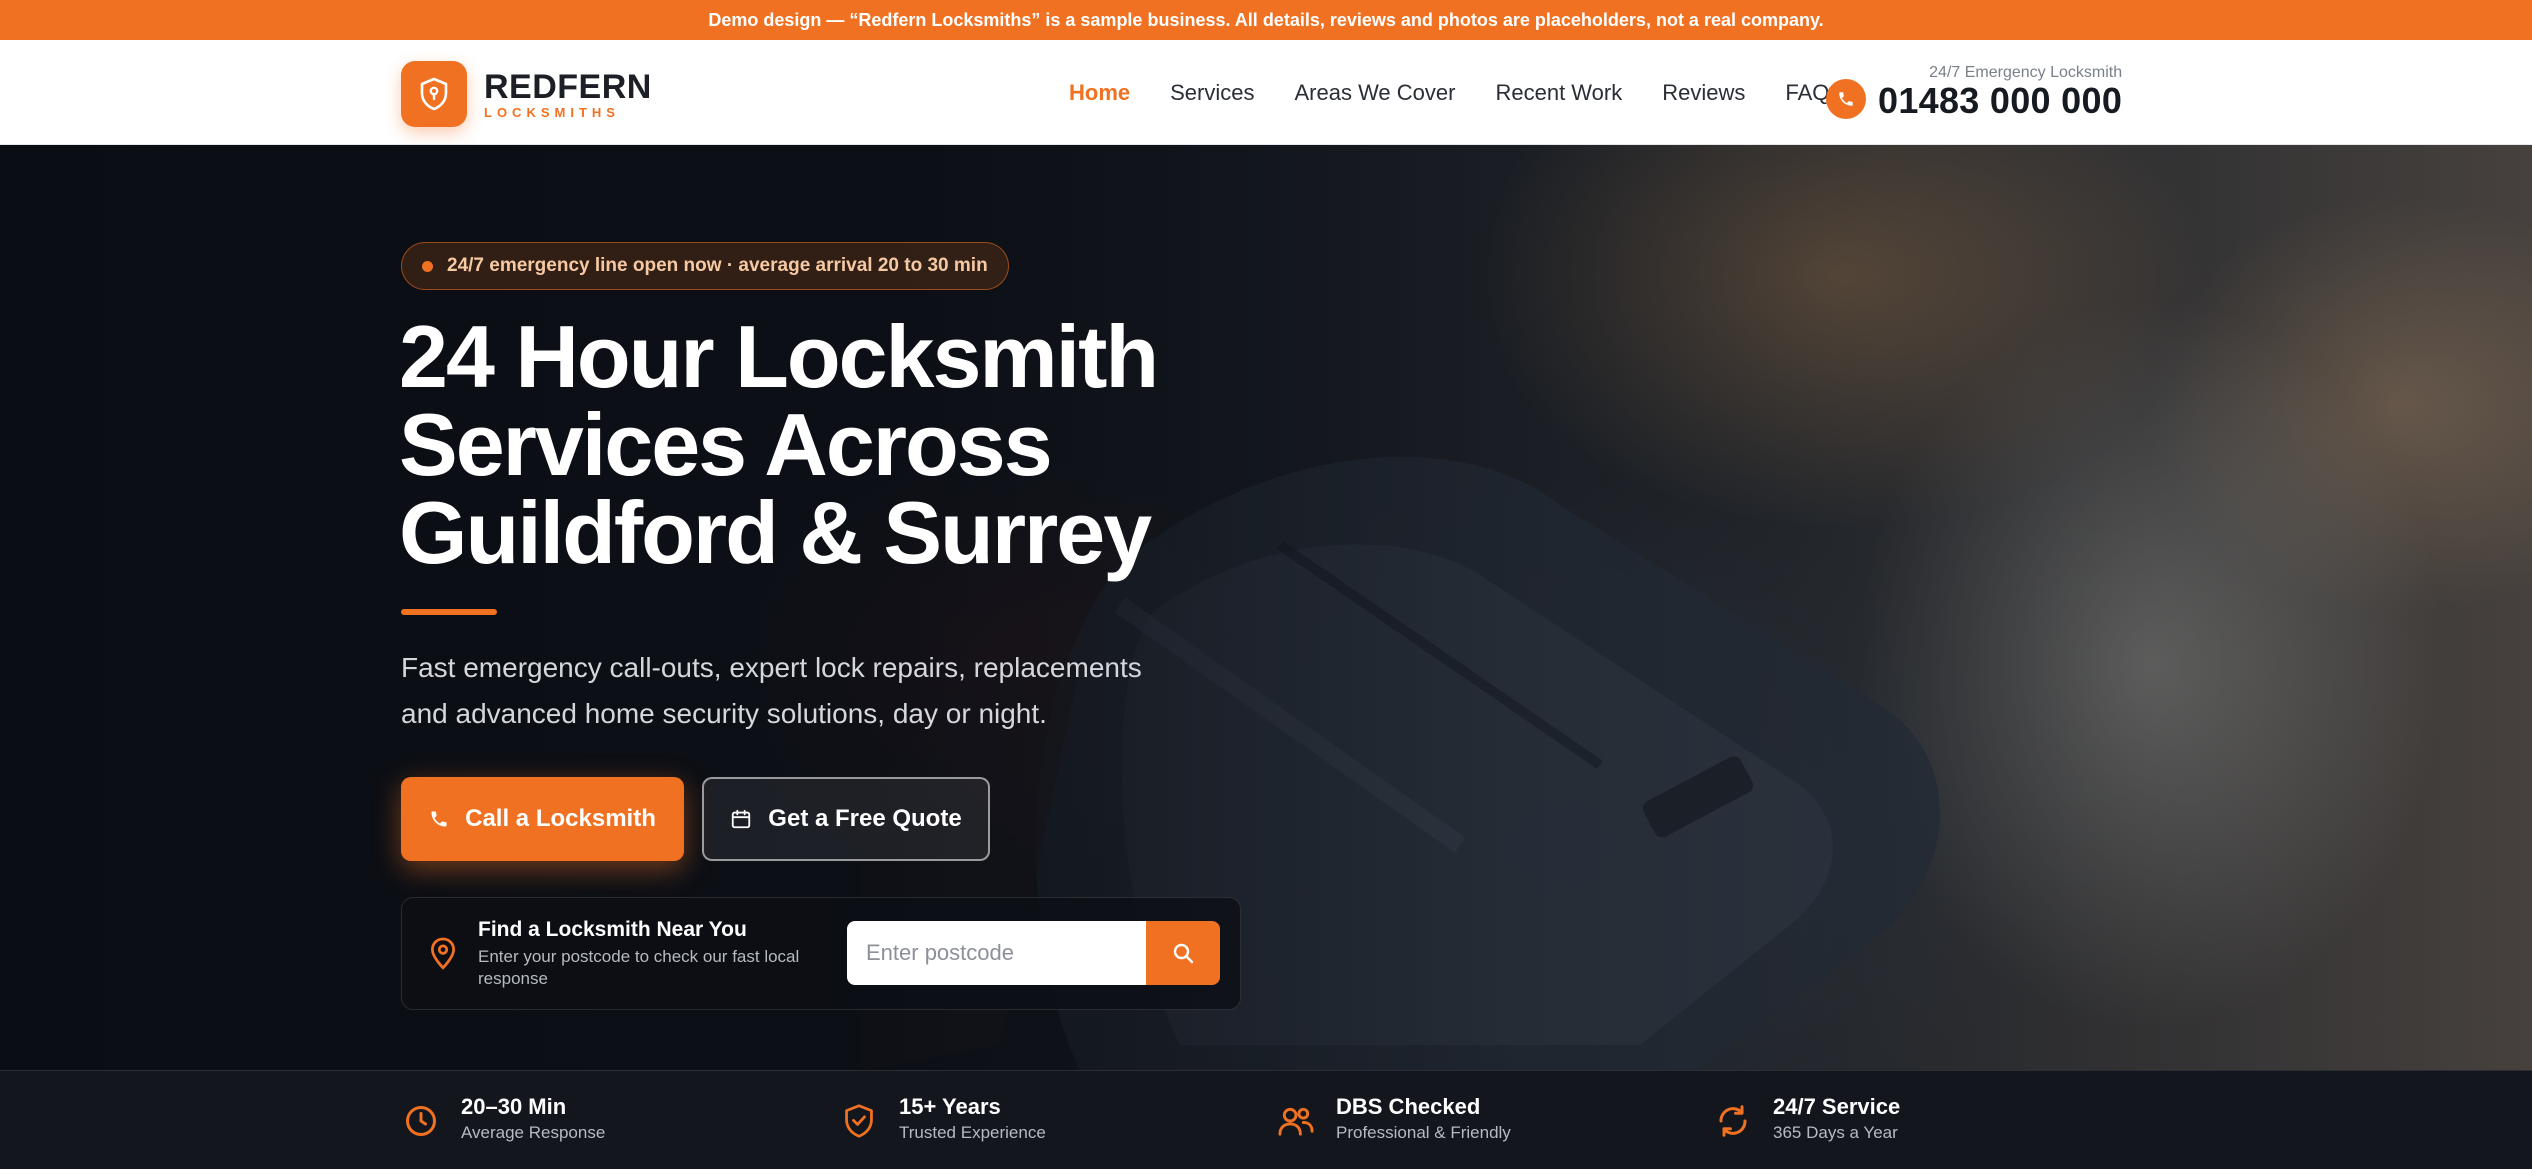  Describe the element at coordinates (741, 819) in the screenshot. I see `calendar-icon` at that location.